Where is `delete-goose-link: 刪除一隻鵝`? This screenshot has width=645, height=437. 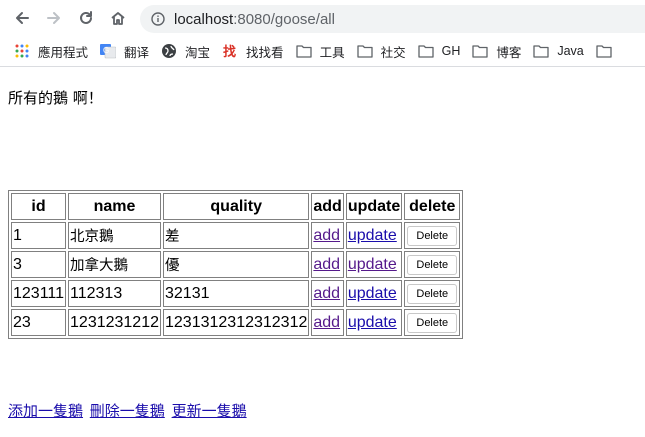 delete-goose-link: 刪除一隻鵝 is located at coordinates (127, 411).